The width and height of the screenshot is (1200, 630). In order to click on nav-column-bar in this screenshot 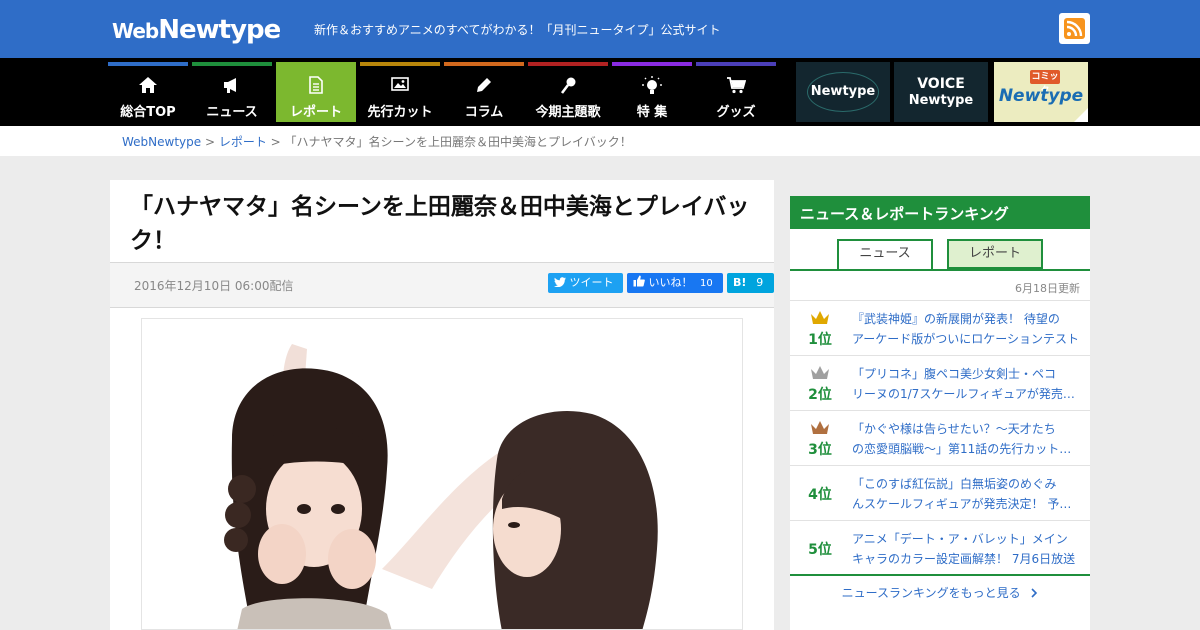, I will do `click(484, 64)`.